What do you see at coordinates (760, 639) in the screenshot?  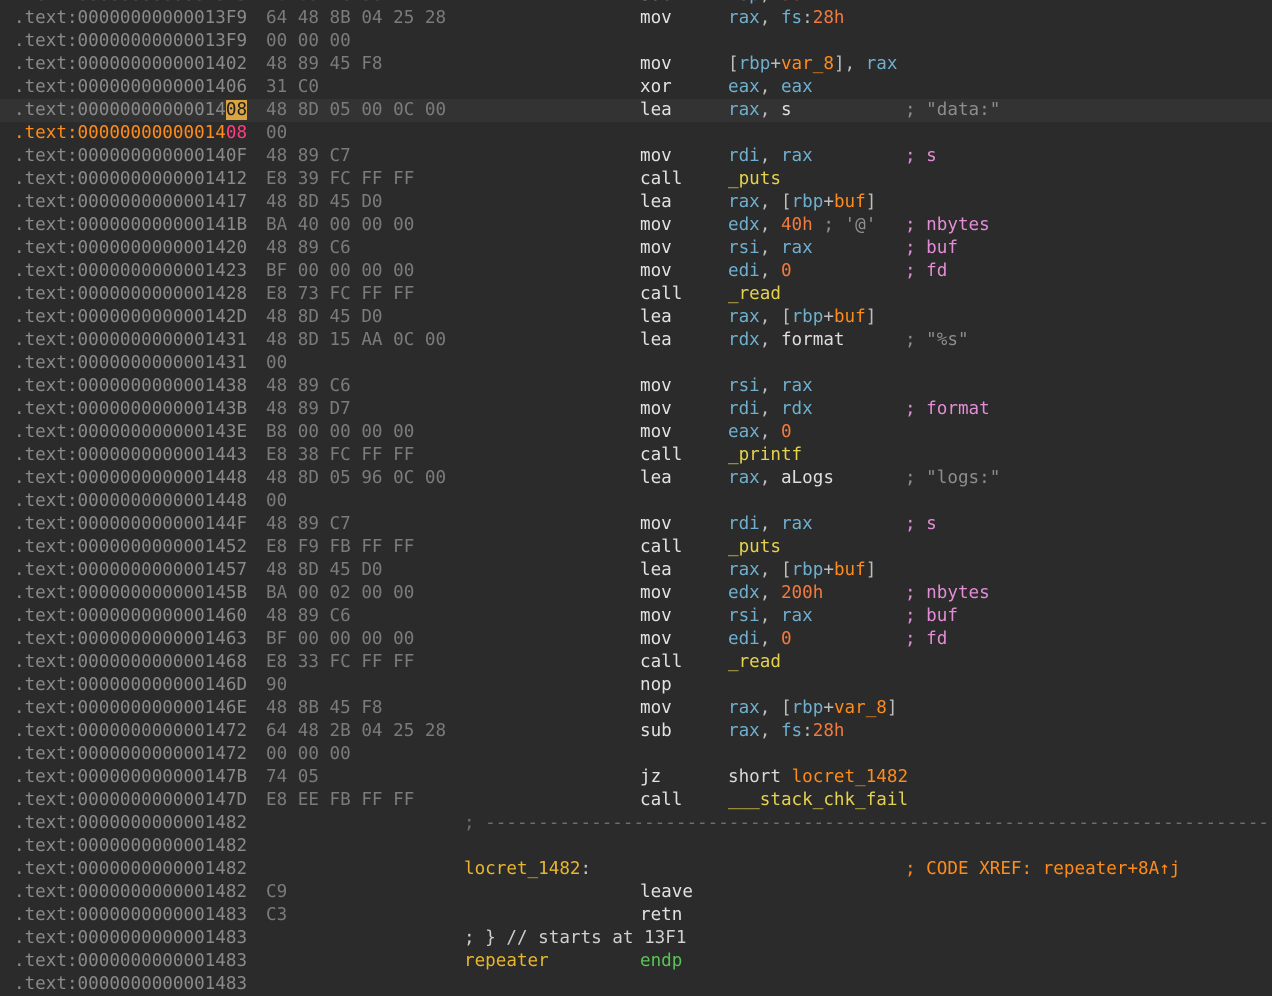 I see `operands: edi, 0` at bounding box center [760, 639].